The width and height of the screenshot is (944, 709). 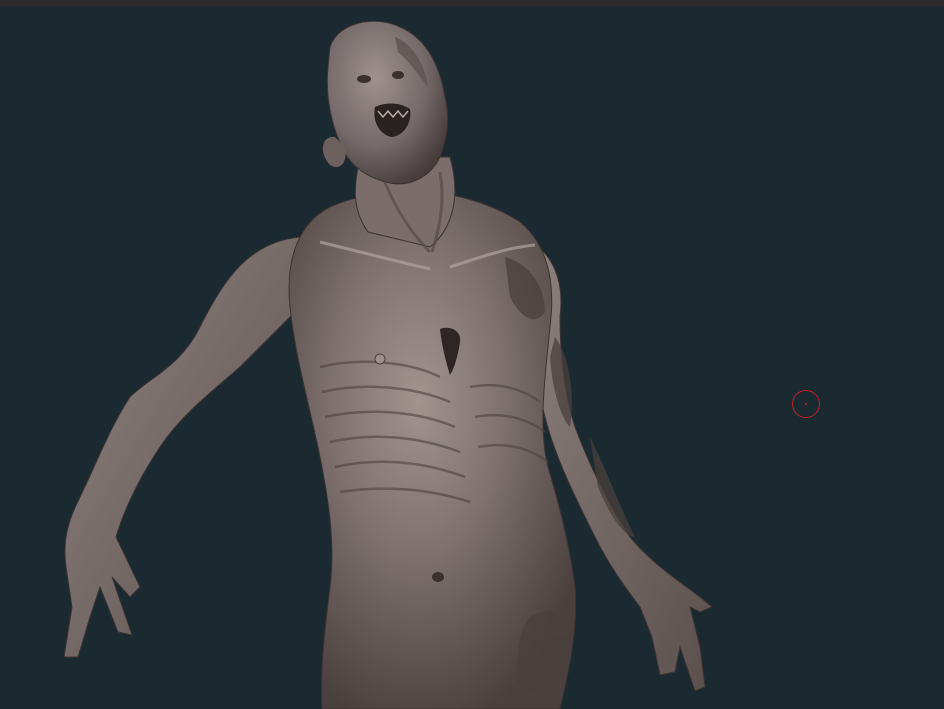 What do you see at coordinates (387, 102) in the screenshot?
I see `head` at bounding box center [387, 102].